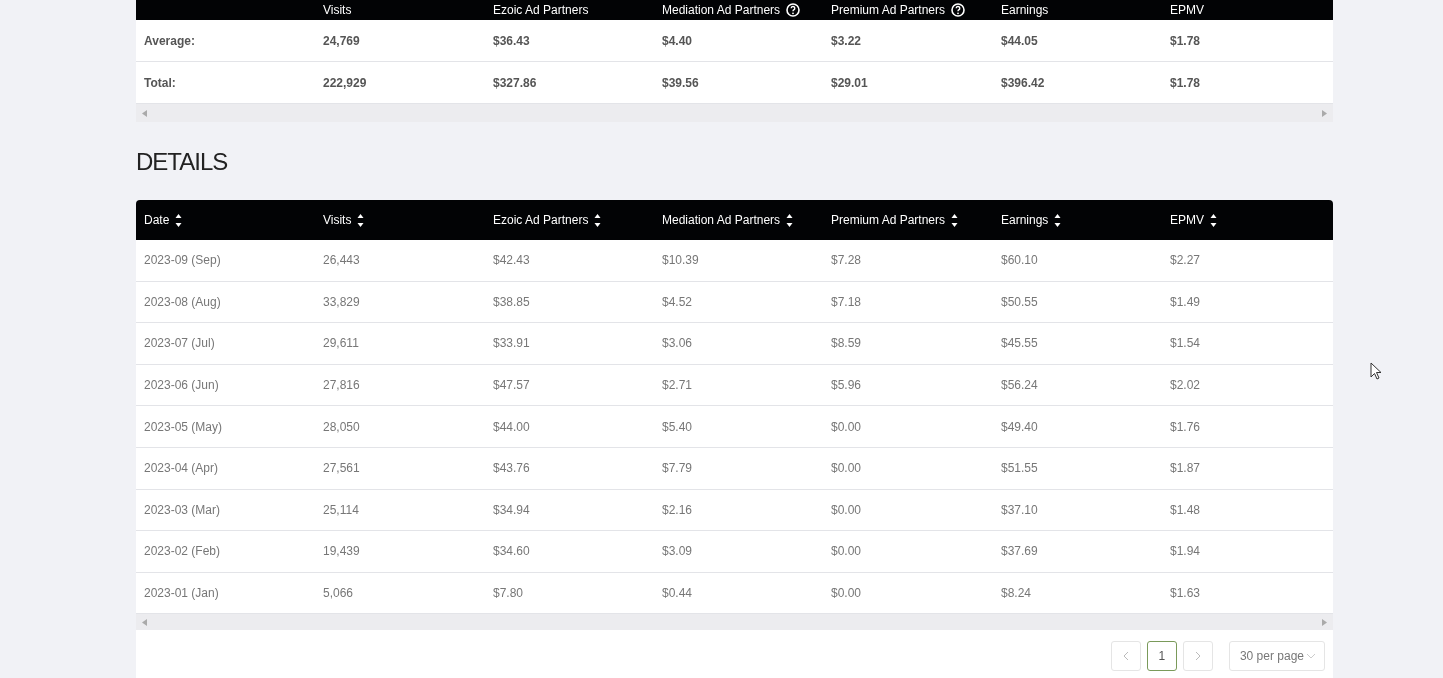  Describe the element at coordinates (342, 551) in the screenshot. I see `table-cell-text: 19,439` at that location.